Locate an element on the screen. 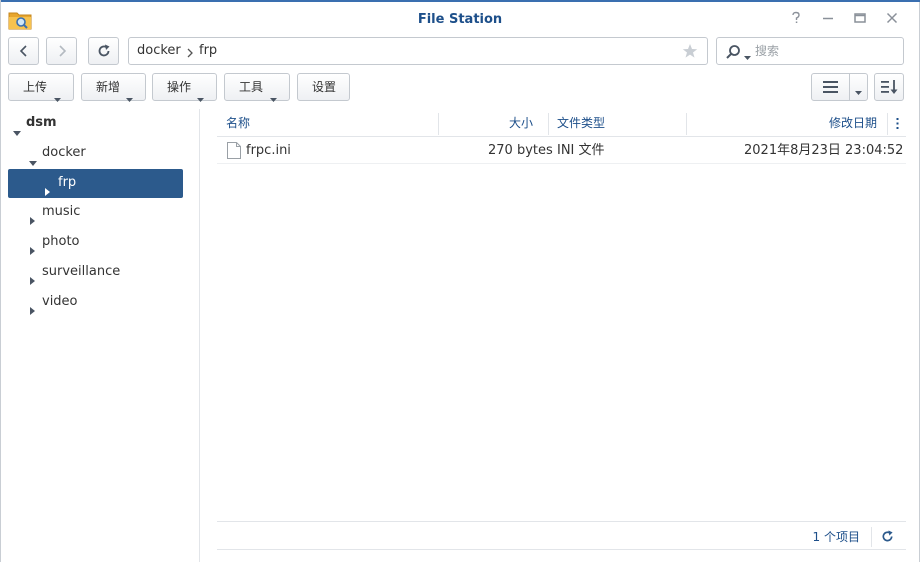 This screenshot has width=920, height=562. action-label: 操作 is located at coordinates (179, 87).